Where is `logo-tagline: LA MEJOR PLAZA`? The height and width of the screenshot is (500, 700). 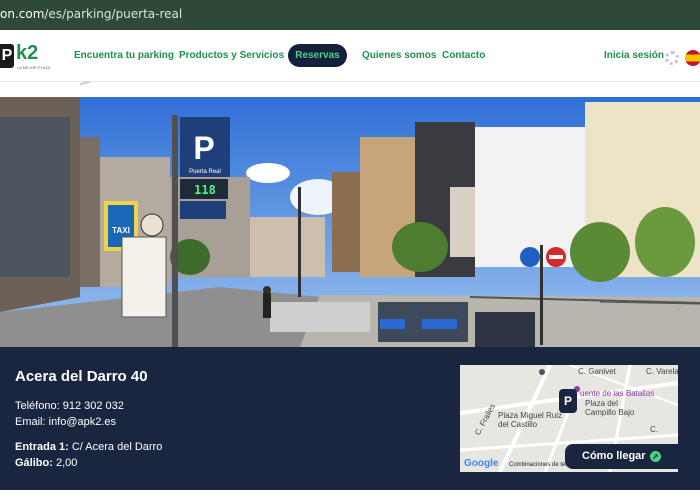
logo-tagline: LA MEJOR PLAZA is located at coordinates (34, 67).